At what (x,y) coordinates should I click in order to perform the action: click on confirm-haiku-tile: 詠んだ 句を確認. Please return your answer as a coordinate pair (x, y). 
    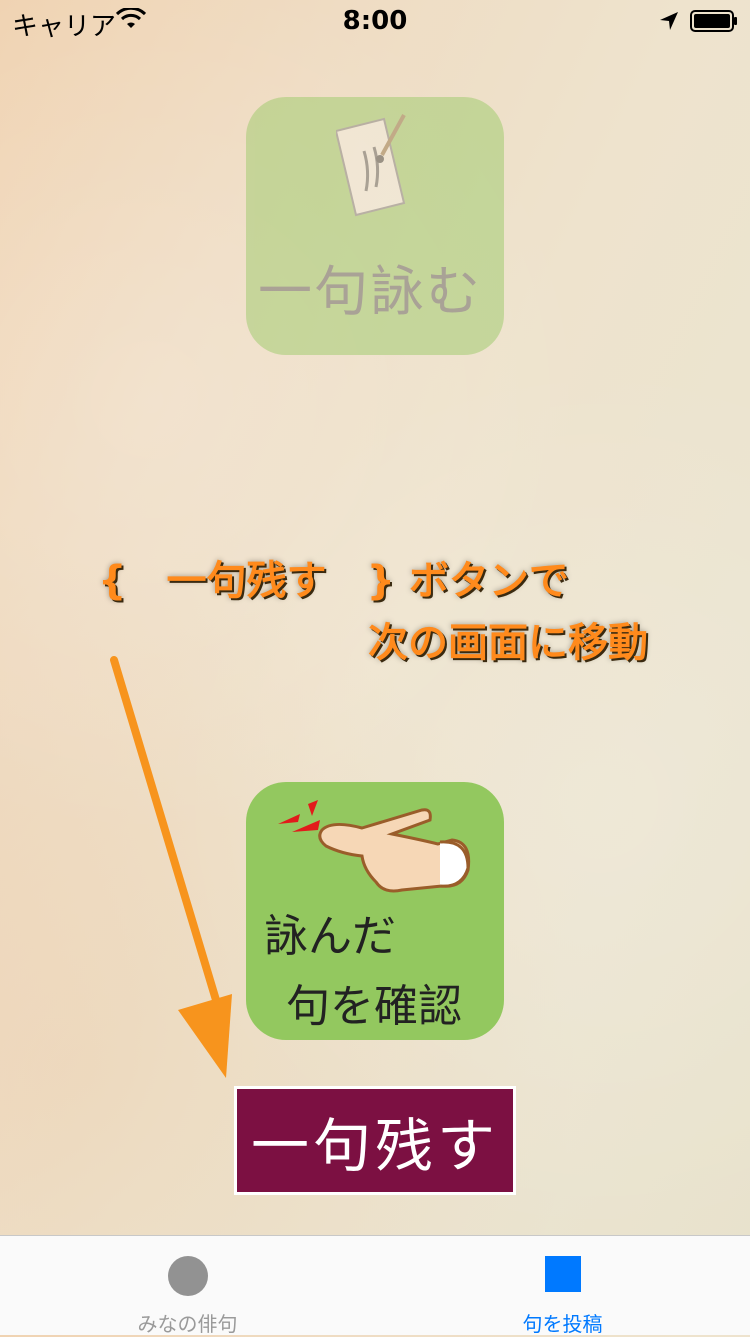
    Looking at the image, I should click on (375, 911).